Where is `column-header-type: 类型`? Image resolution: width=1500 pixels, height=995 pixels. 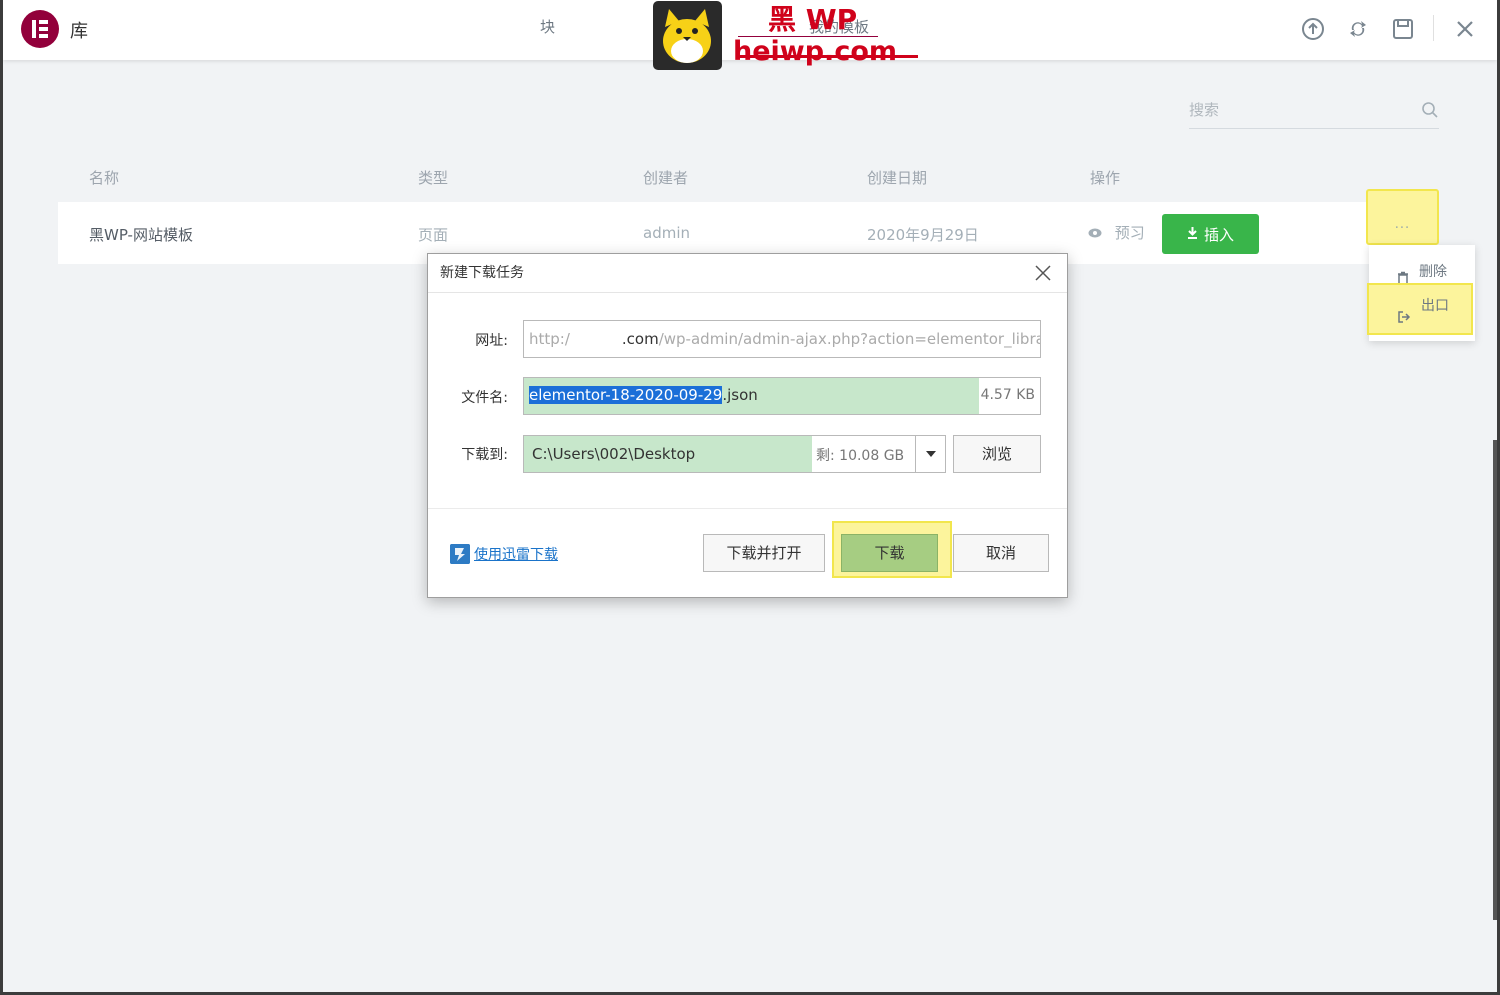 column-header-type: 类型 is located at coordinates (433, 177).